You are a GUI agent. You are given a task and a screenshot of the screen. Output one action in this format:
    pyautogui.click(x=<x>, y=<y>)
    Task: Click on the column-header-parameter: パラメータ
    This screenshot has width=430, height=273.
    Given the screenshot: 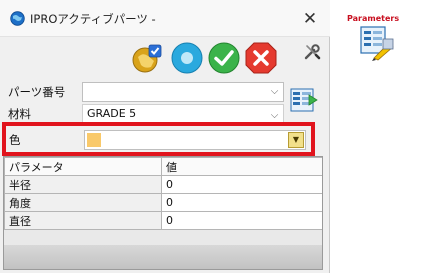 What is the action you would take?
    pyautogui.click(x=83, y=166)
    